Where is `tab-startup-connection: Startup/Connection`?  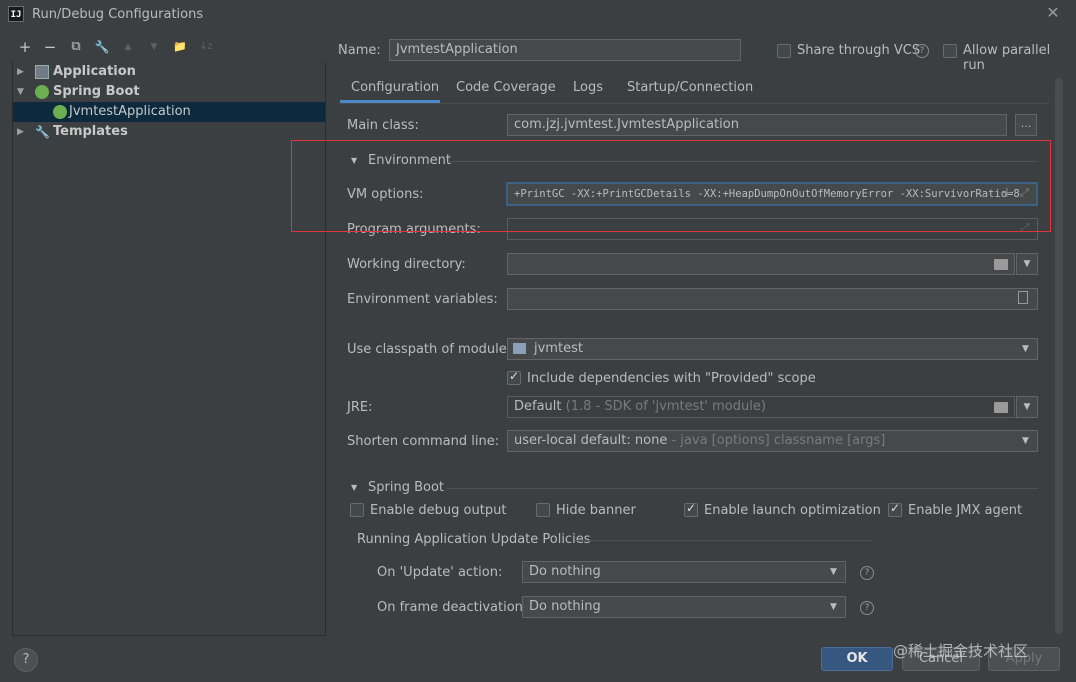 tab-startup-connection: Startup/Connection is located at coordinates (690, 91).